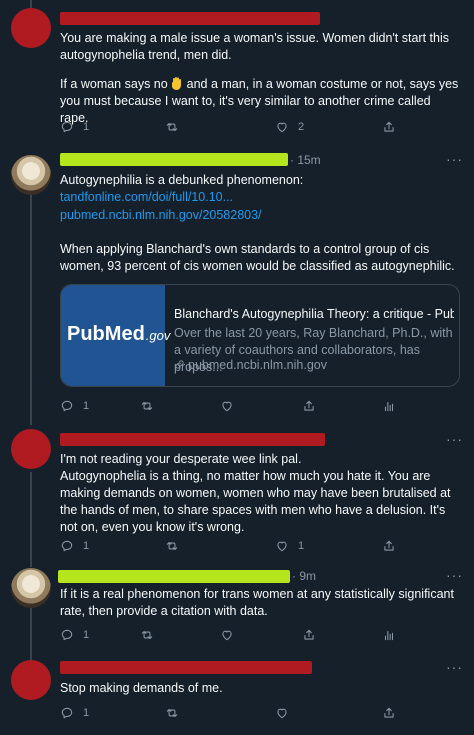 The height and width of the screenshot is (735, 474). What do you see at coordinates (225, 127) in the screenshot?
I see `tweet-actions: 1 2` at bounding box center [225, 127].